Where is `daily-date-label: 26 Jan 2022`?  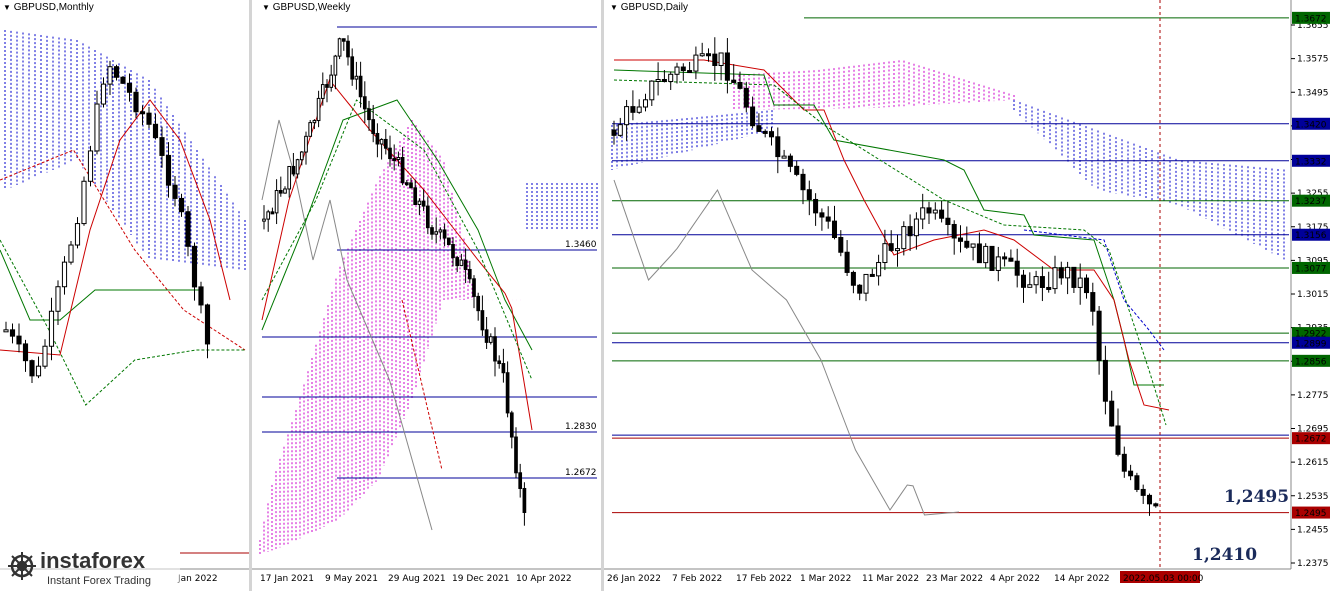
daily-date-label: 26 Jan 2022 is located at coordinates (634, 579).